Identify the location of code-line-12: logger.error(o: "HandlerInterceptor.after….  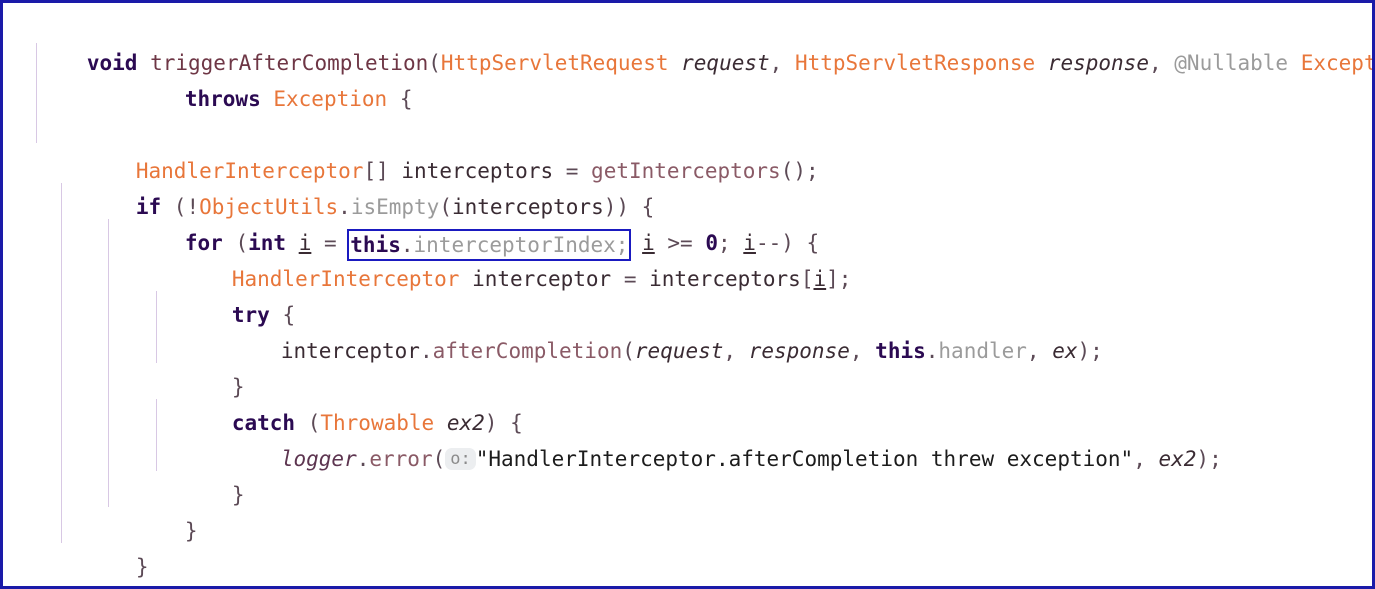
(691, 438).